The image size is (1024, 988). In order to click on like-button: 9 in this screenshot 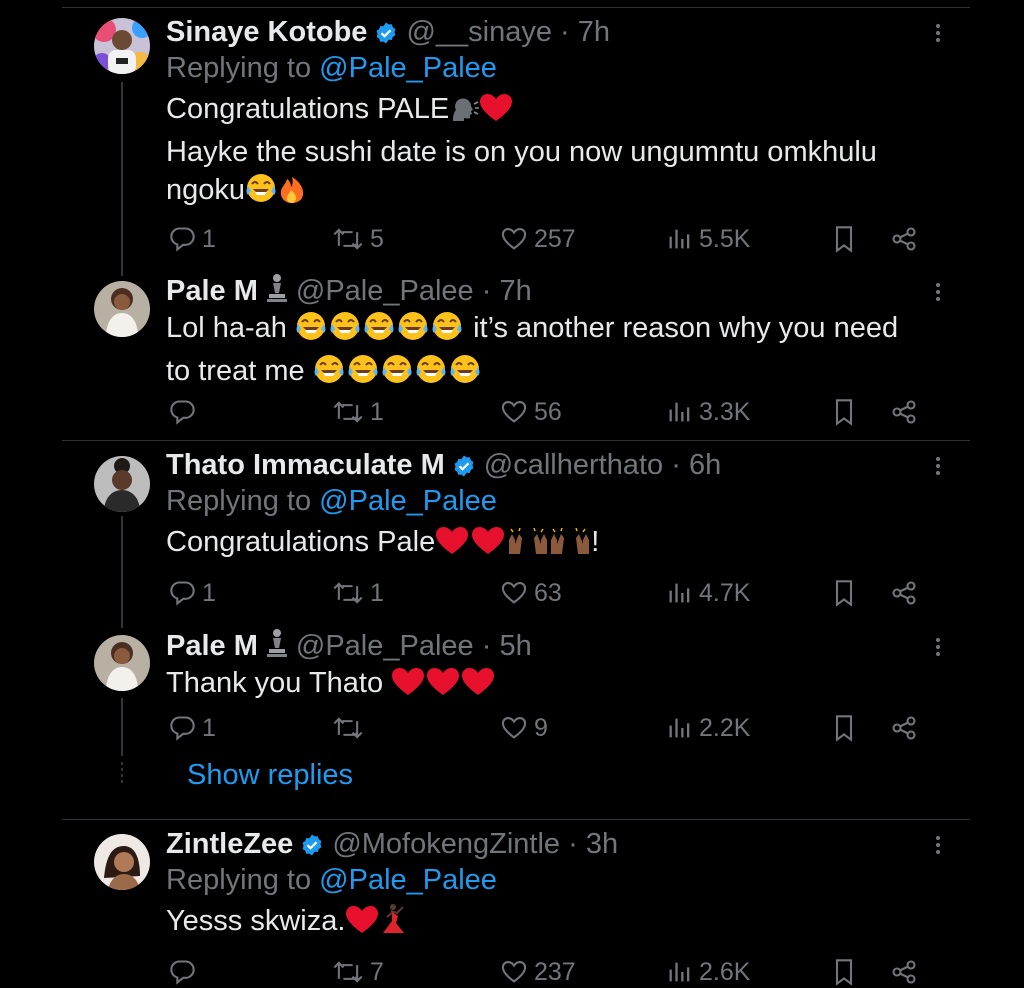, I will do `click(524, 728)`.